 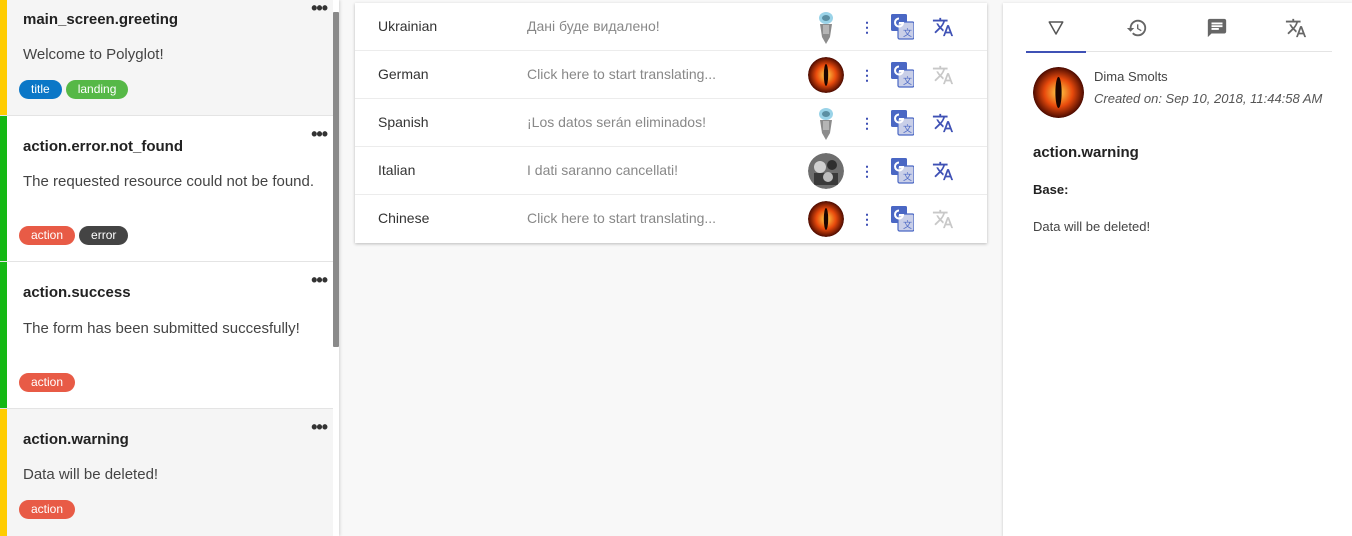 I want to click on scrollbar, so click(x=336, y=179).